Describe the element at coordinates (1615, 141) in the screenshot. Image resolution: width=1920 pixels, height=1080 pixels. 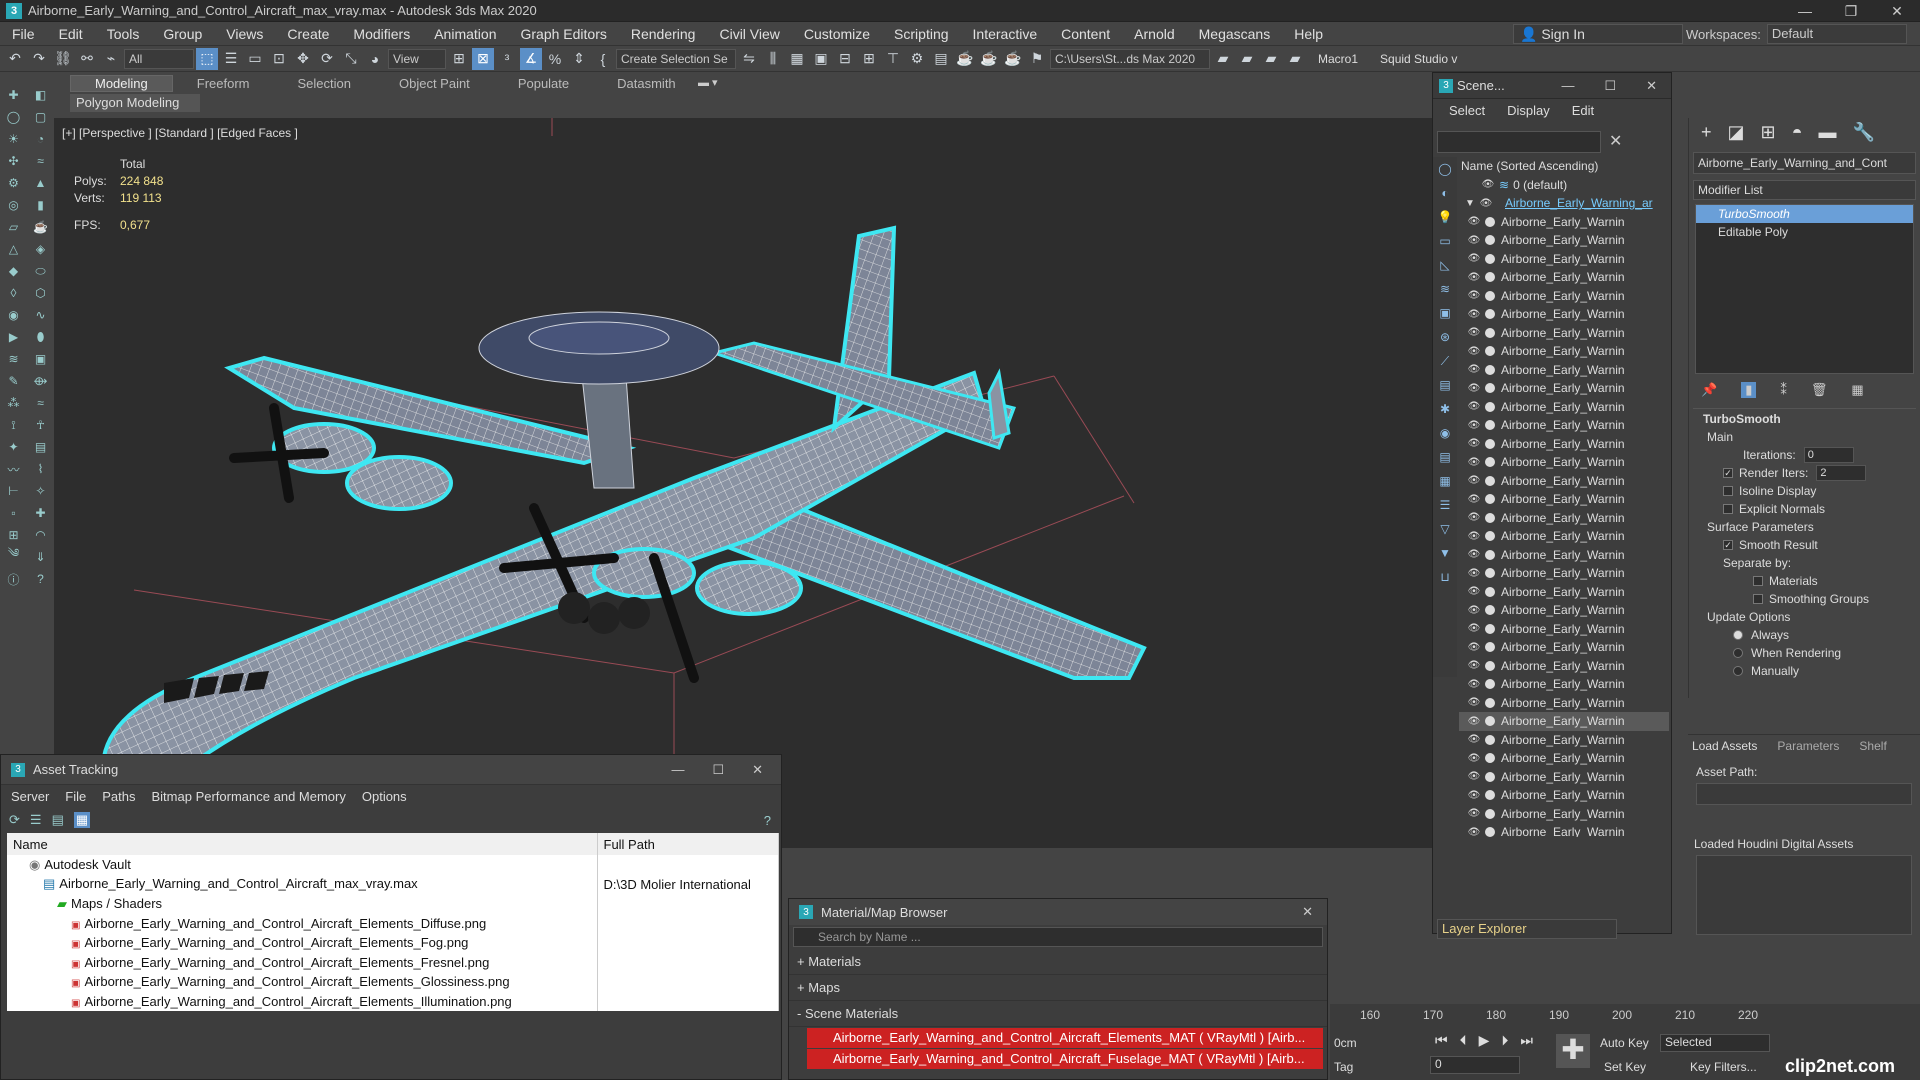
I see `clear-search-icon: ✕` at that location.